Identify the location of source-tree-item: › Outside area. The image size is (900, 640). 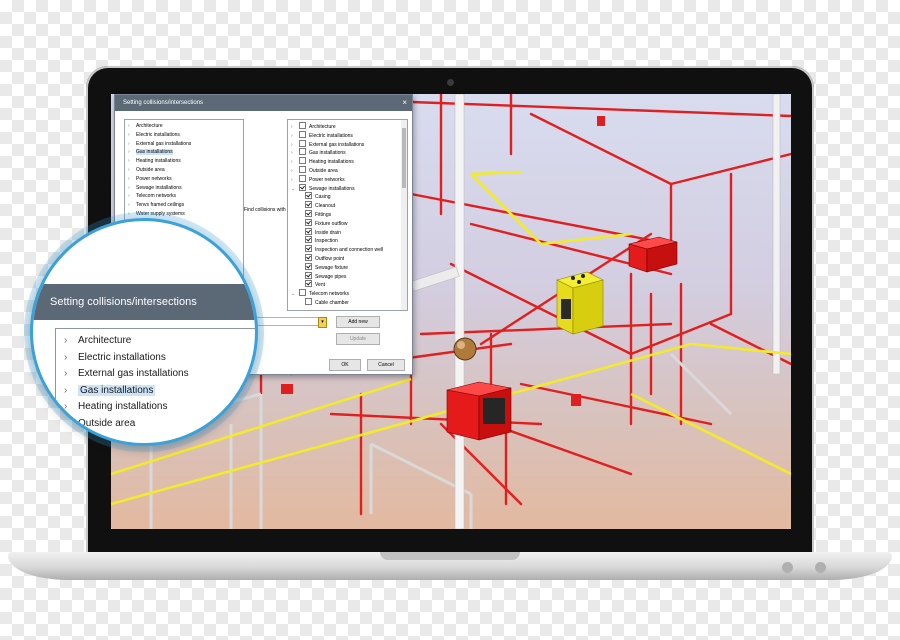
(185, 170).